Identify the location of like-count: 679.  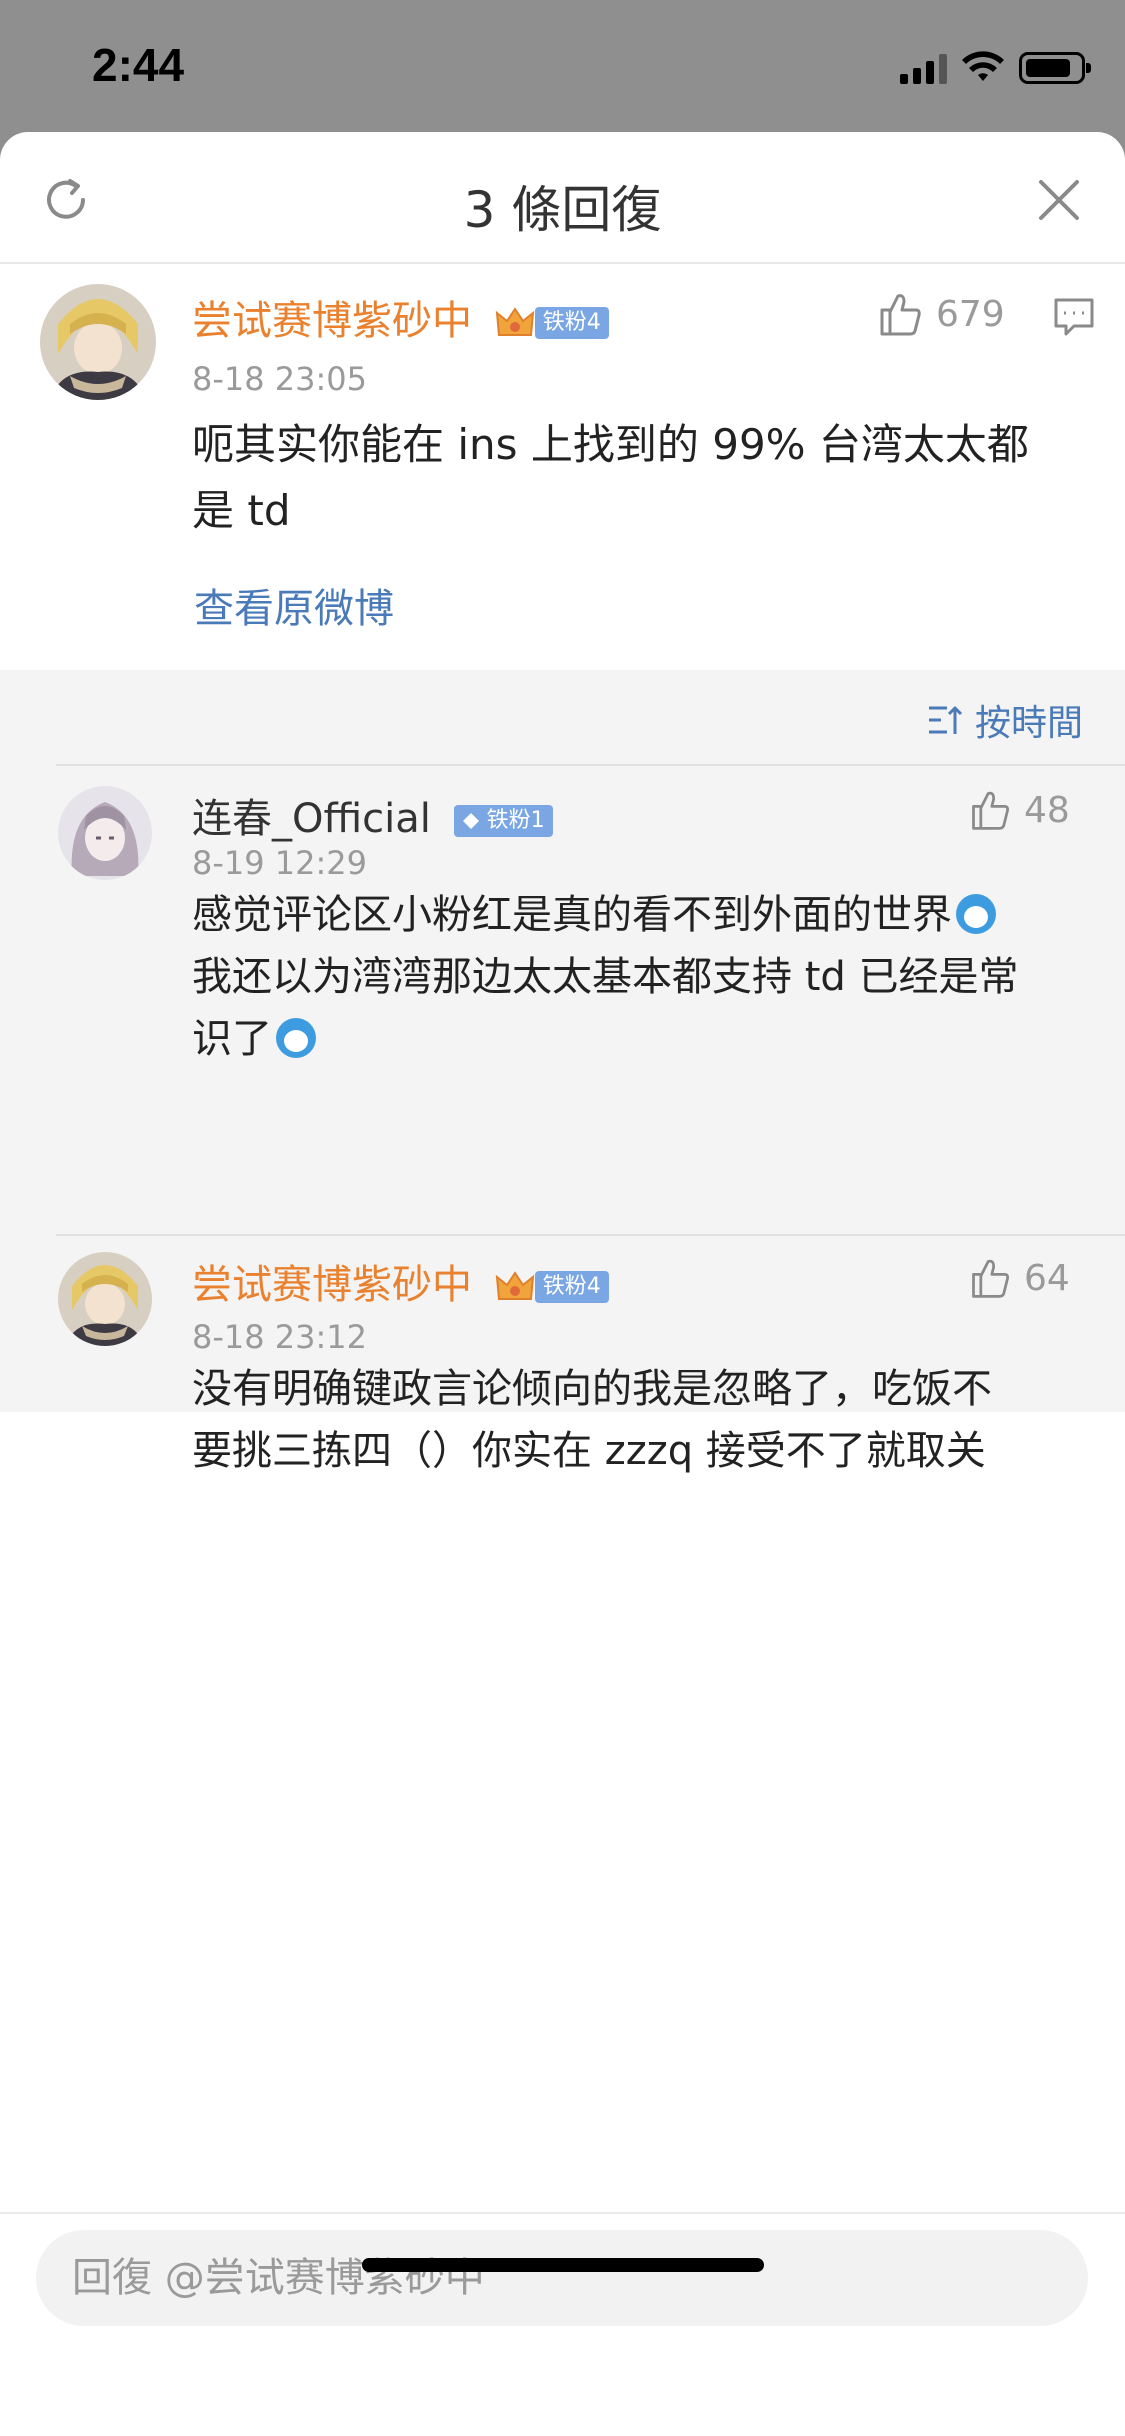
(970, 314).